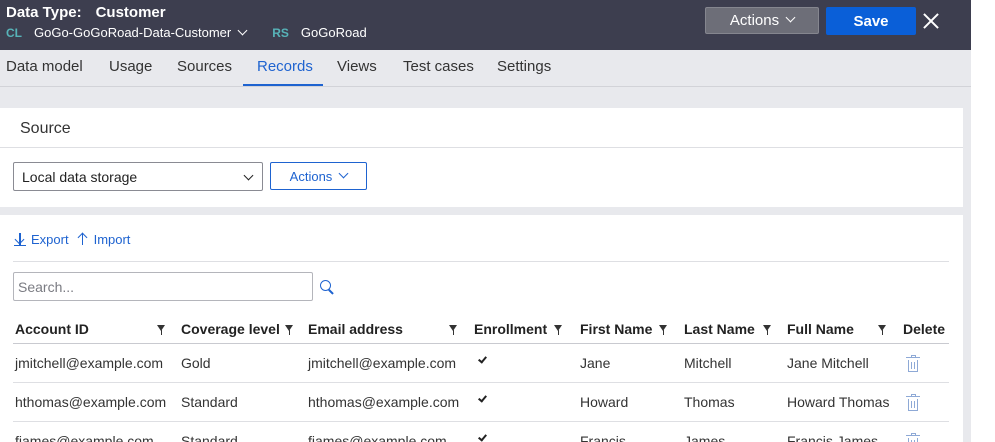 This screenshot has height=442, width=995. I want to click on data-type-label: Data Type:, so click(44, 12).